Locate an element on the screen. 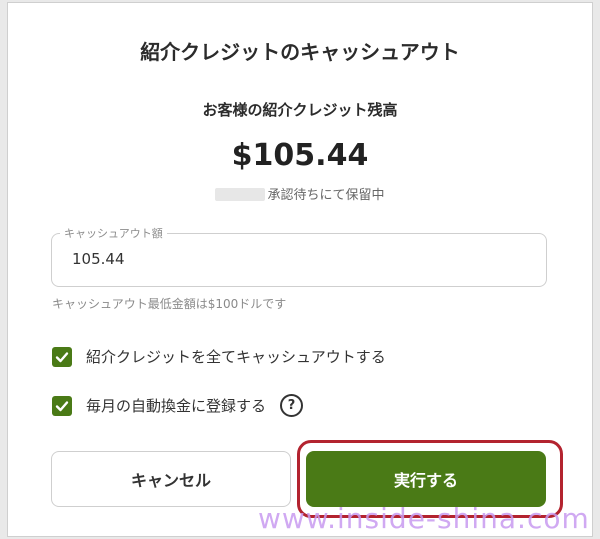 The width and height of the screenshot is (600, 539). cashout-all-checkbox is located at coordinates (62, 356).